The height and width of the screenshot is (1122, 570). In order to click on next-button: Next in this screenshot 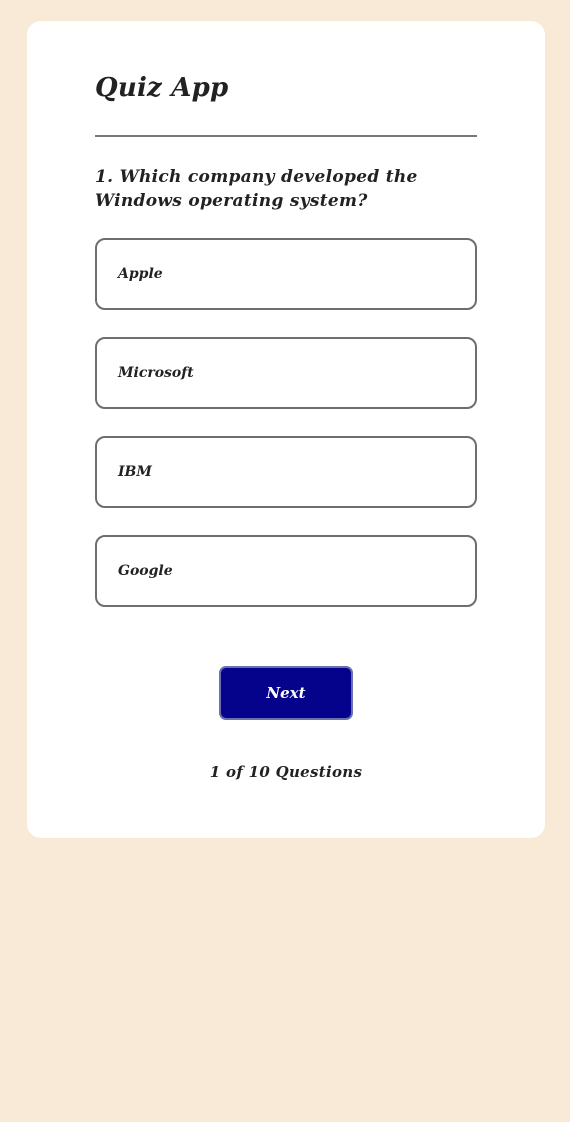, I will do `click(286, 693)`.